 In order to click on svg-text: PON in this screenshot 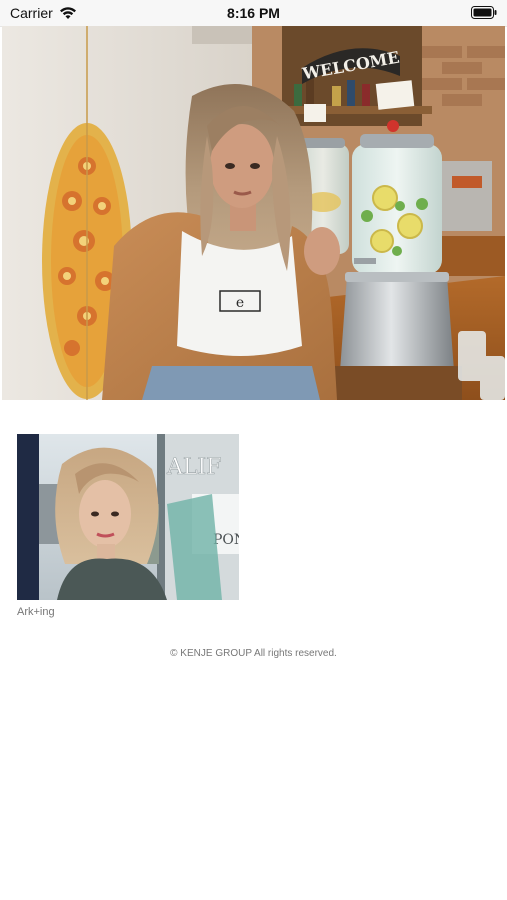, I will do `click(226, 540)`.